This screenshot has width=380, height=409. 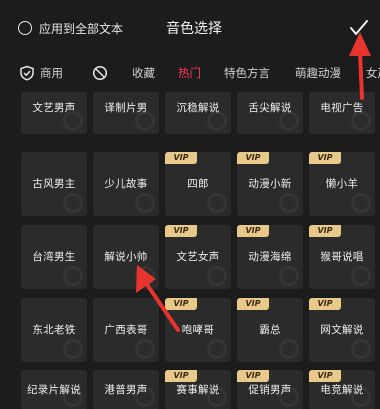 I want to click on voice-name: 四郎, so click(x=198, y=184).